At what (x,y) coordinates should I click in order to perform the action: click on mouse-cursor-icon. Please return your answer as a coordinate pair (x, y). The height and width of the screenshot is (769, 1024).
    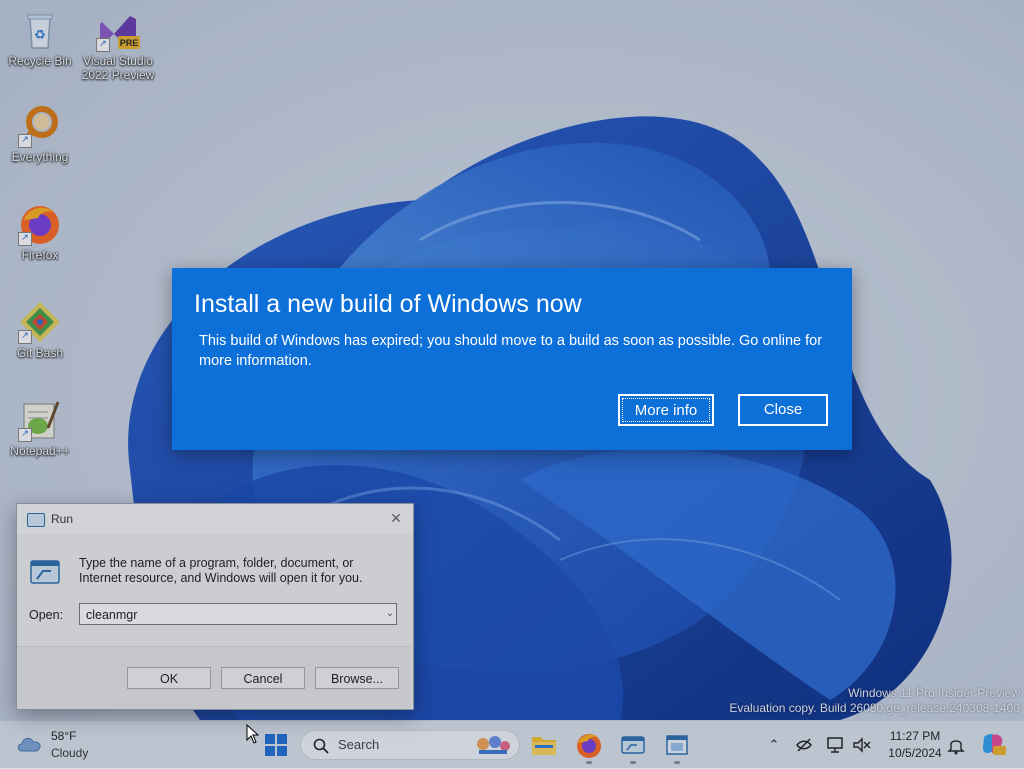
    Looking at the image, I should click on (253, 734).